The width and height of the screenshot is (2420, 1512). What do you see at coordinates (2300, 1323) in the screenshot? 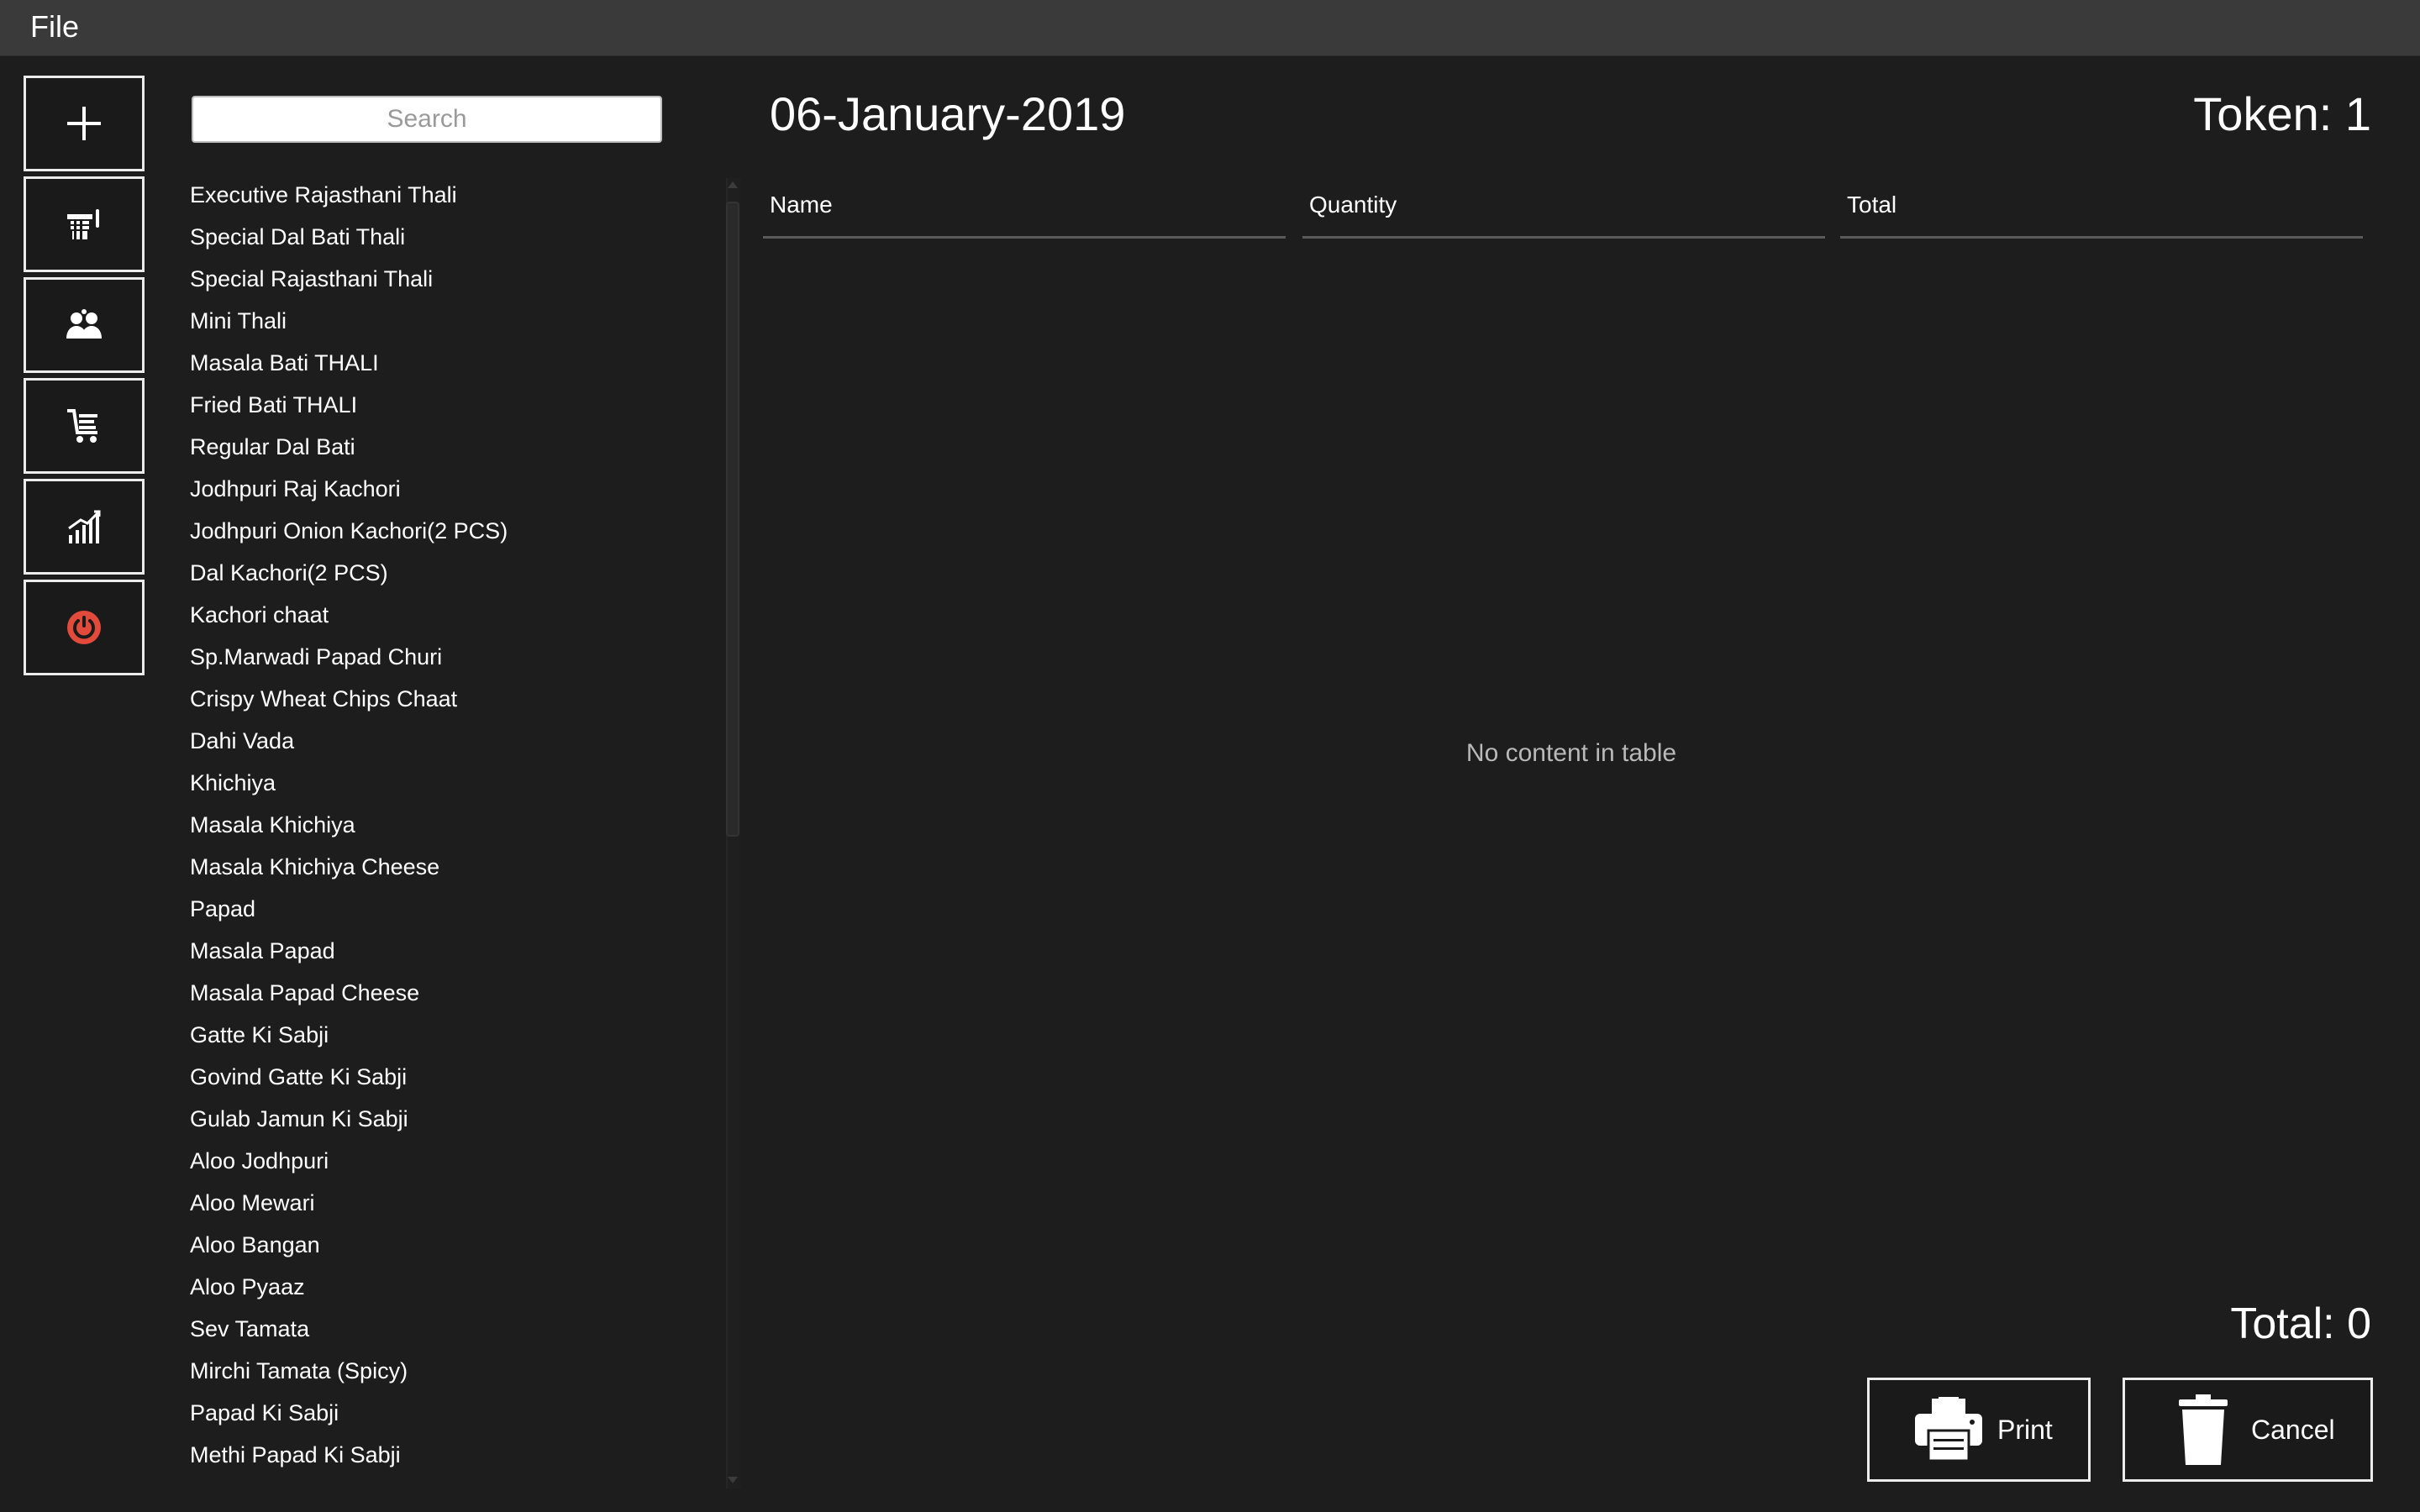
I see `order-total: Total: 0` at bounding box center [2300, 1323].